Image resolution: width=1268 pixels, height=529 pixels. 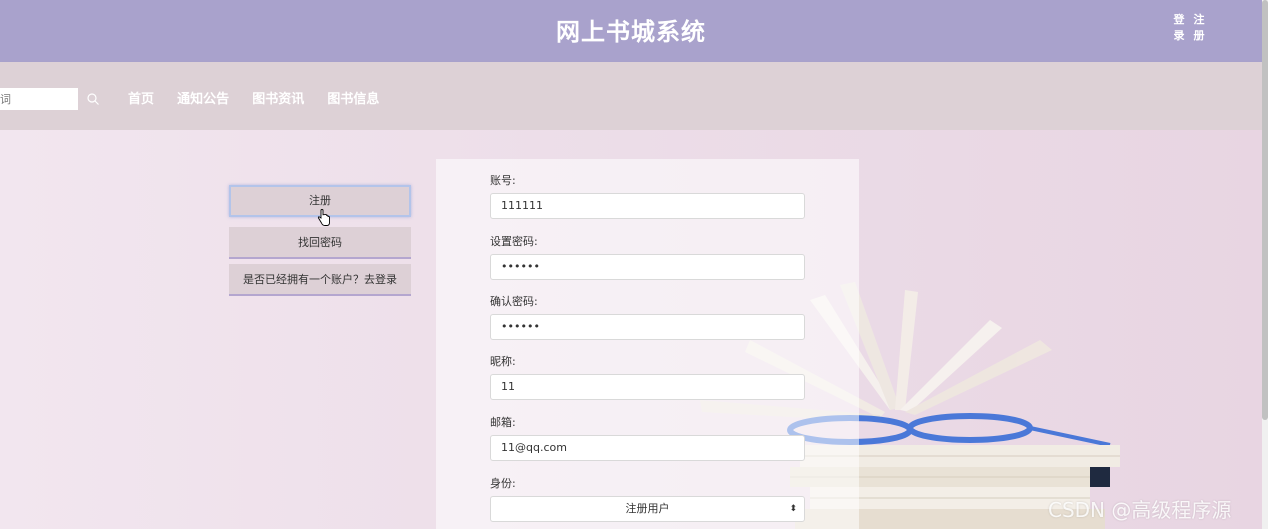 I want to click on account-label: 账号:, so click(x=503, y=180).